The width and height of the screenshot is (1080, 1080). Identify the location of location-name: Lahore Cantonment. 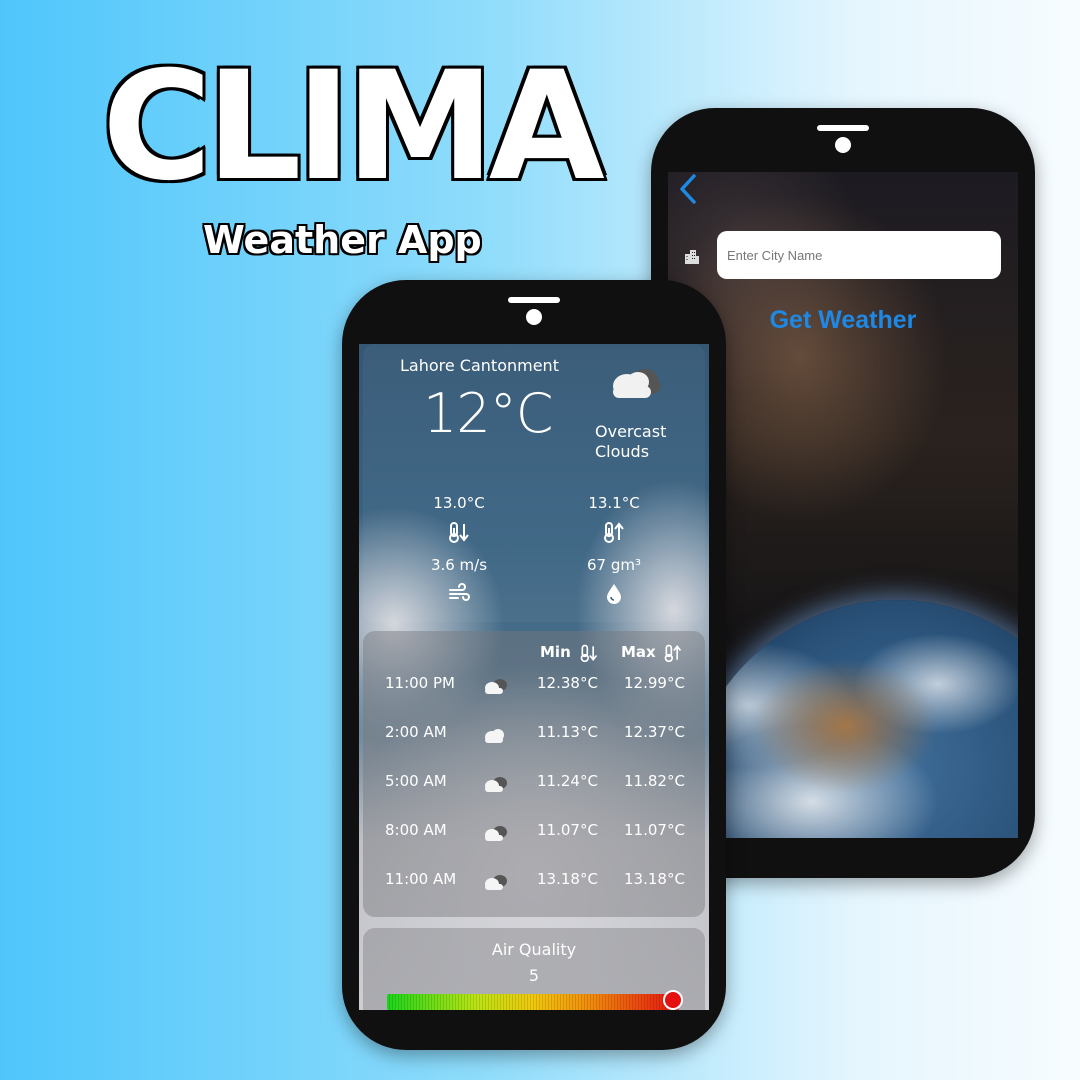
(479, 365).